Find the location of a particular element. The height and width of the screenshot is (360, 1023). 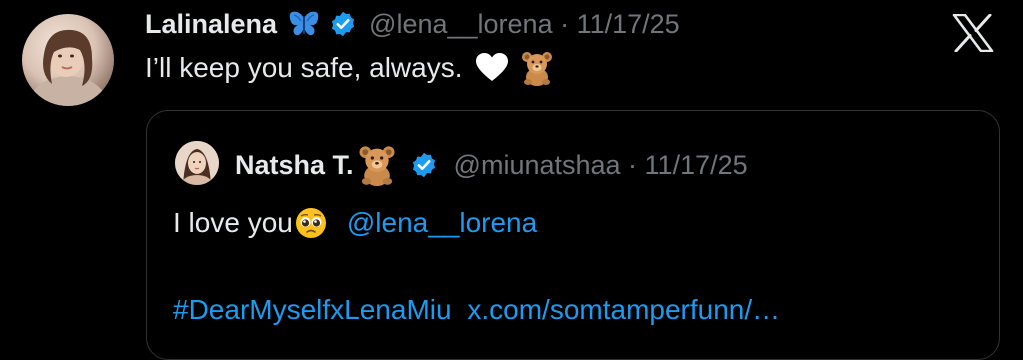

x-logo-icon is located at coordinates (973, 33).